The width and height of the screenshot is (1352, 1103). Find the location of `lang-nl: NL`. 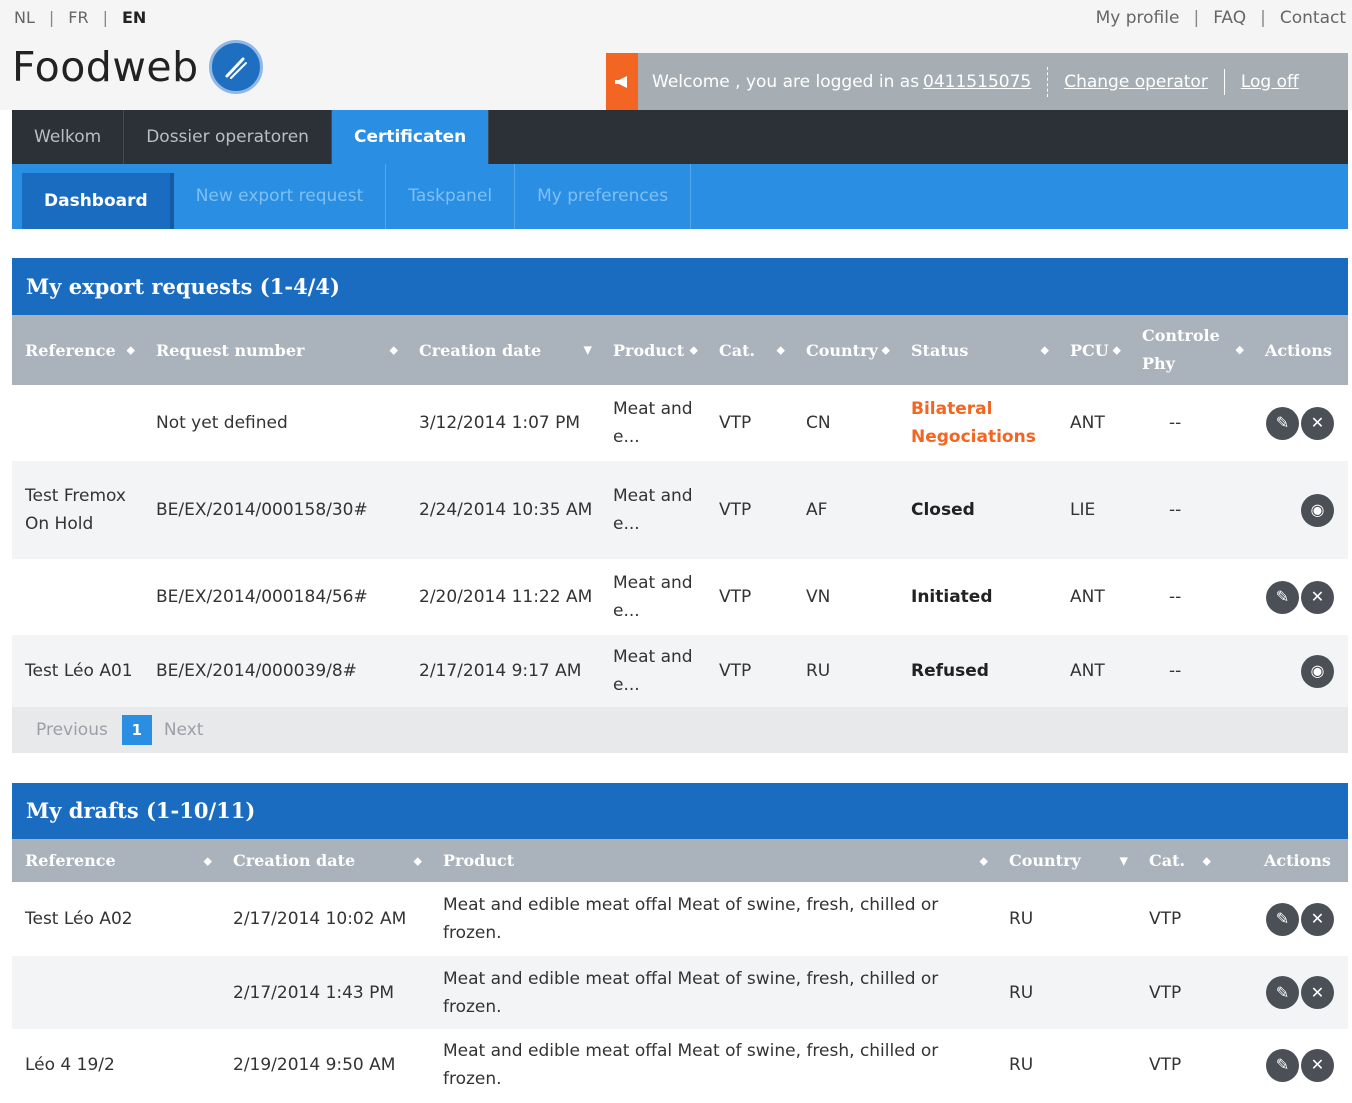

lang-nl: NL is located at coordinates (24, 17).